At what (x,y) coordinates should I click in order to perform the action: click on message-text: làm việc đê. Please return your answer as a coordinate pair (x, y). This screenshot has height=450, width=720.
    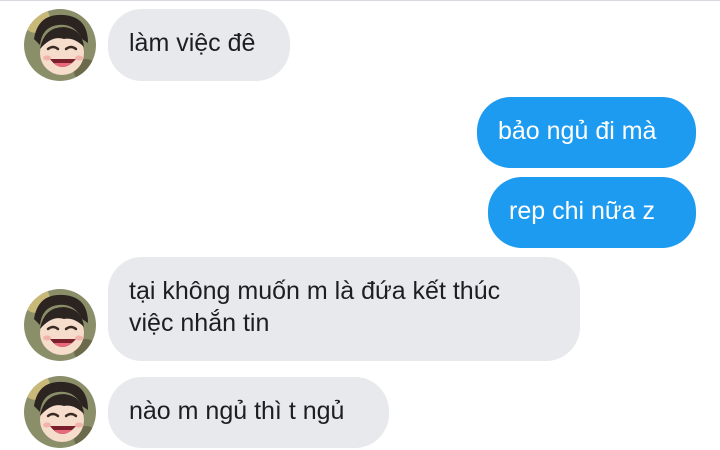
    Looking at the image, I should click on (192, 43).